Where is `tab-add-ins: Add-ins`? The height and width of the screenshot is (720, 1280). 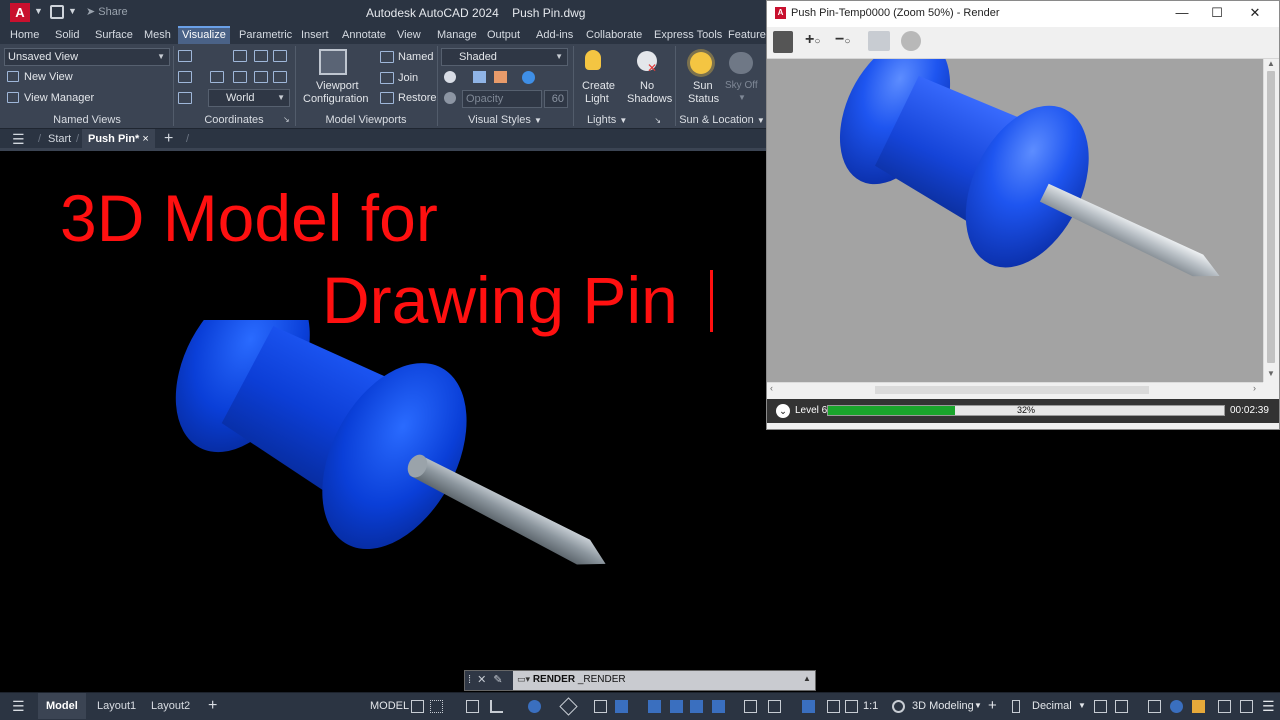
tab-add-ins: Add-ins is located at coordinates (554, 35).